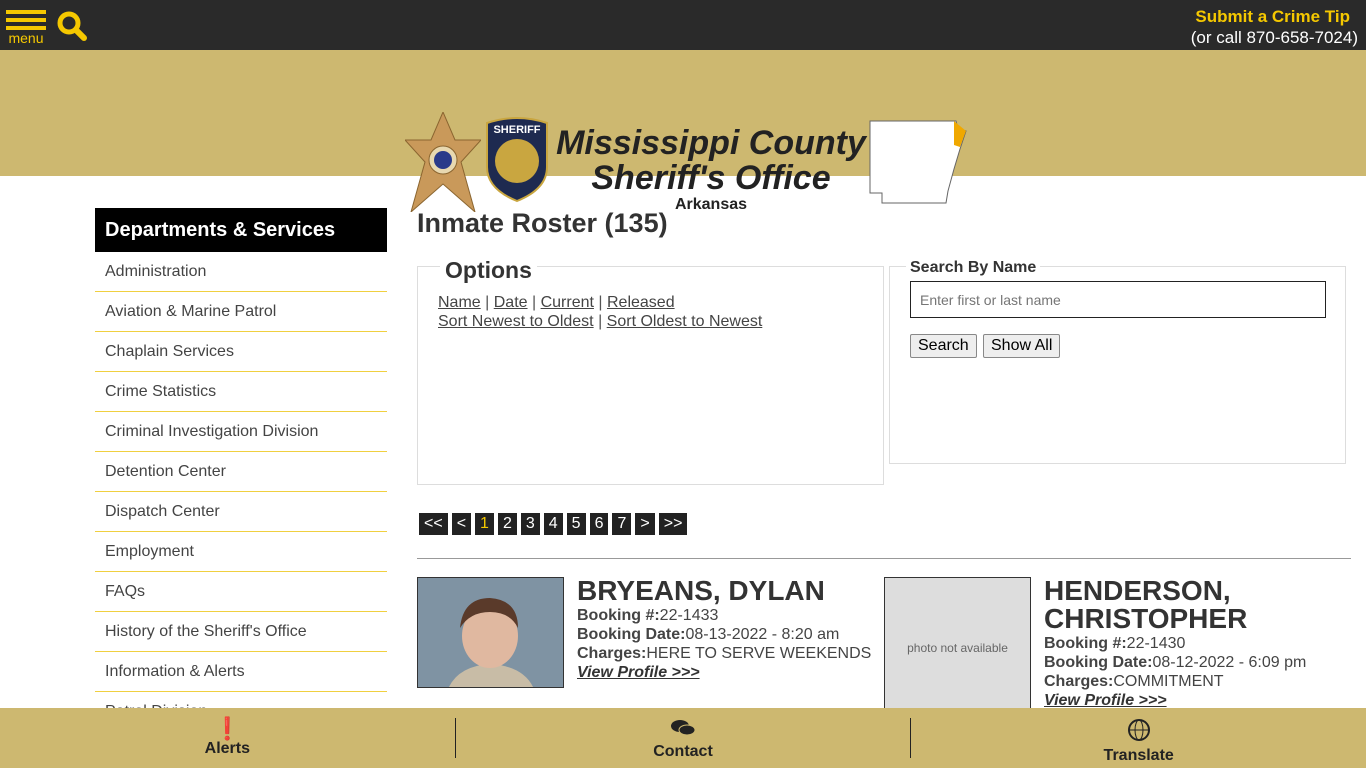 The height and width of the screenshot is (768, 1366). I want to click on translate-button: Translate, so click(1138, 741).